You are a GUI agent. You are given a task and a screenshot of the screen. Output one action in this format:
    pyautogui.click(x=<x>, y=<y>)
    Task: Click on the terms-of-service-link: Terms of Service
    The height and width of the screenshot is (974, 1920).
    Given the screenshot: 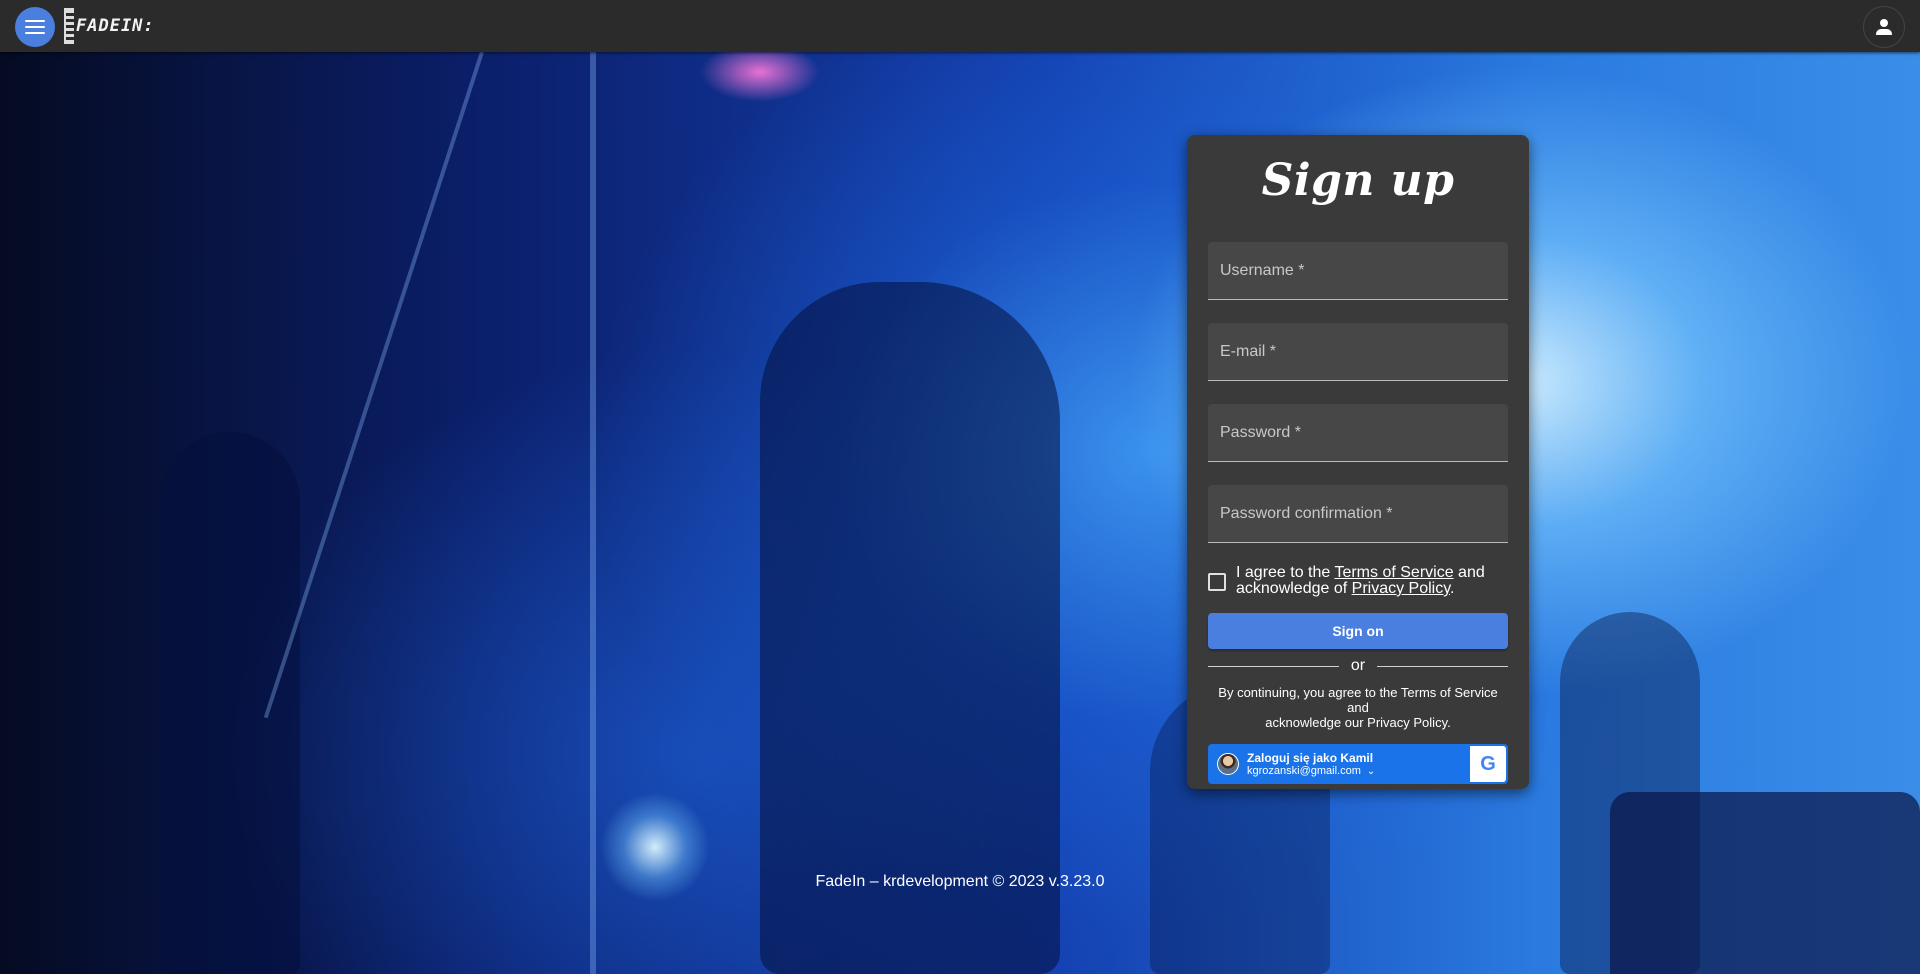 What is the action you would take?
    pyautogui.click(x=1393, y=572)
    